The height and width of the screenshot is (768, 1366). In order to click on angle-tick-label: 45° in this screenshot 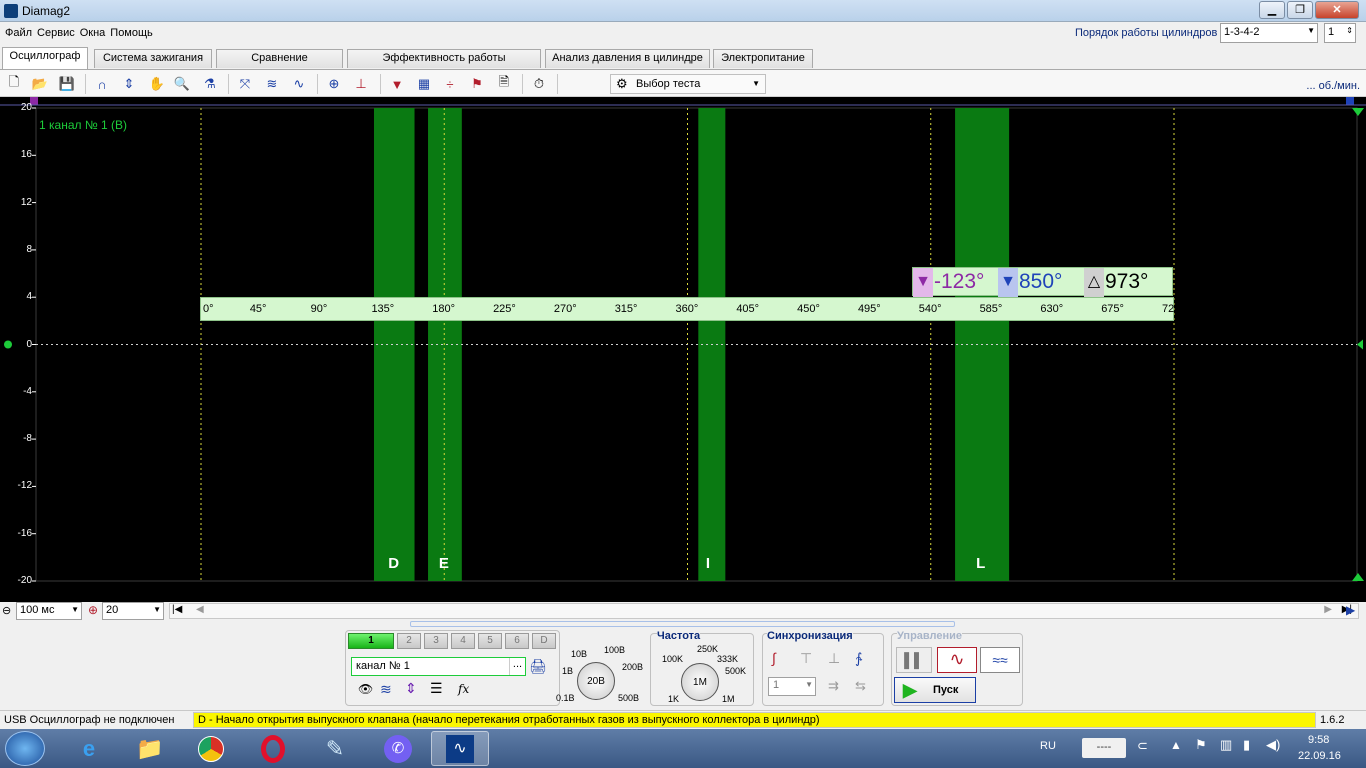, I will do `click(258, 309)`.